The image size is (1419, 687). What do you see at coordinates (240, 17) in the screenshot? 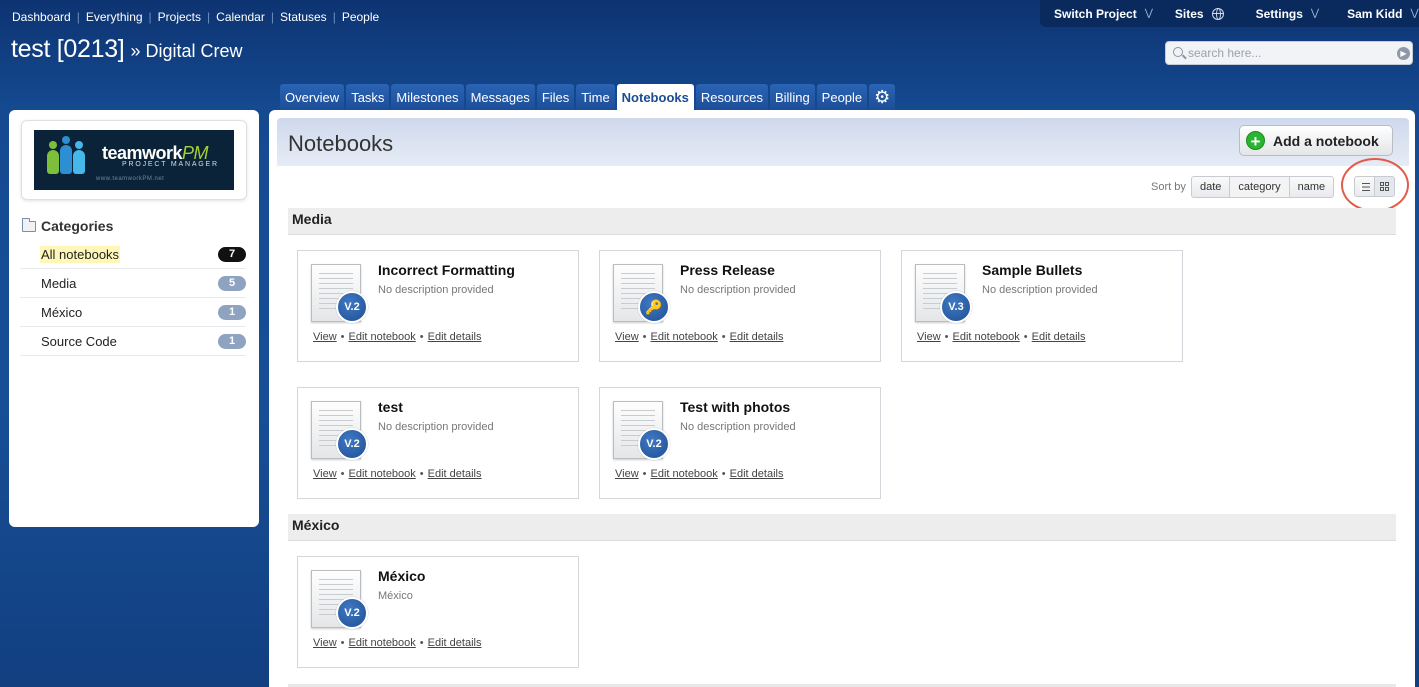
I see `nav-calendar: Calendar` at bounding box center [240, 17].